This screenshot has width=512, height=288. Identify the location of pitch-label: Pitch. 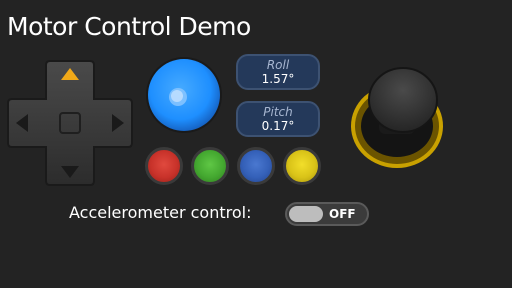
(278, 112).